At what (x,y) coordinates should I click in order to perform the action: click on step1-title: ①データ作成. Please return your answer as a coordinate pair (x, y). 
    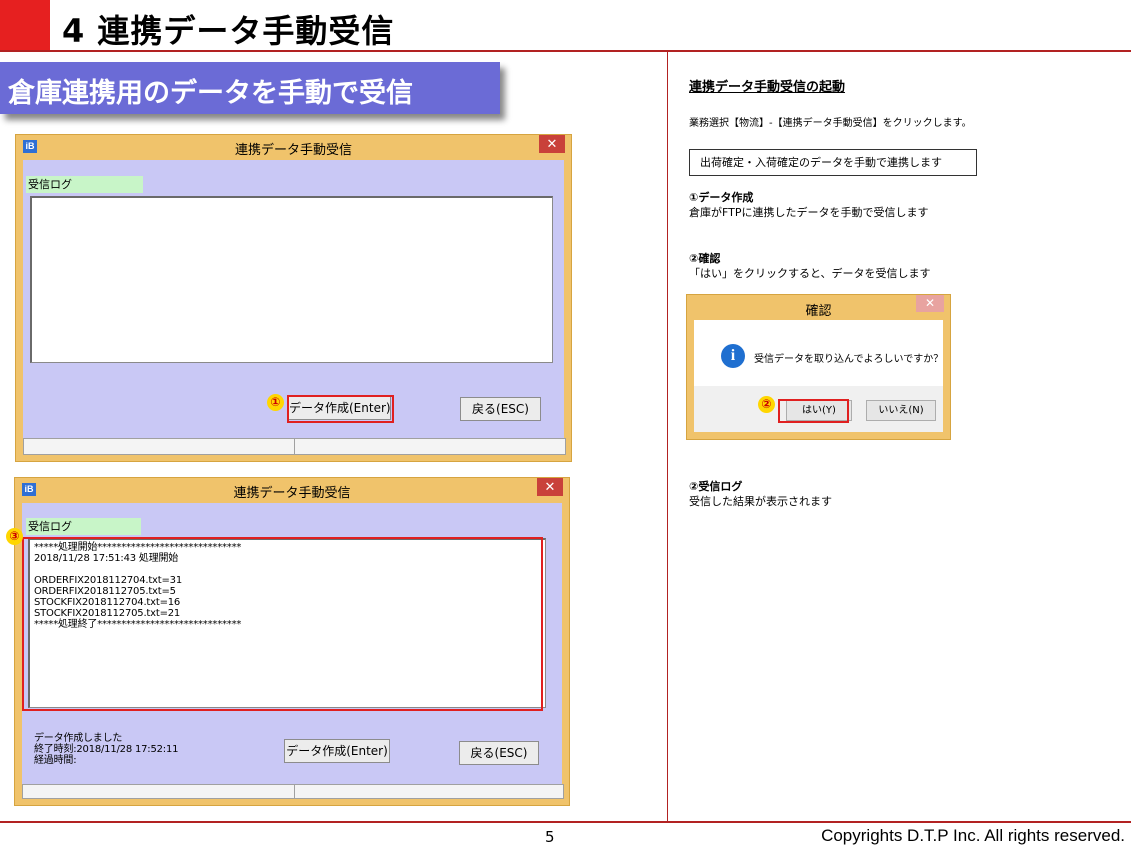
    Looking at the image, I should click on (721, 197).